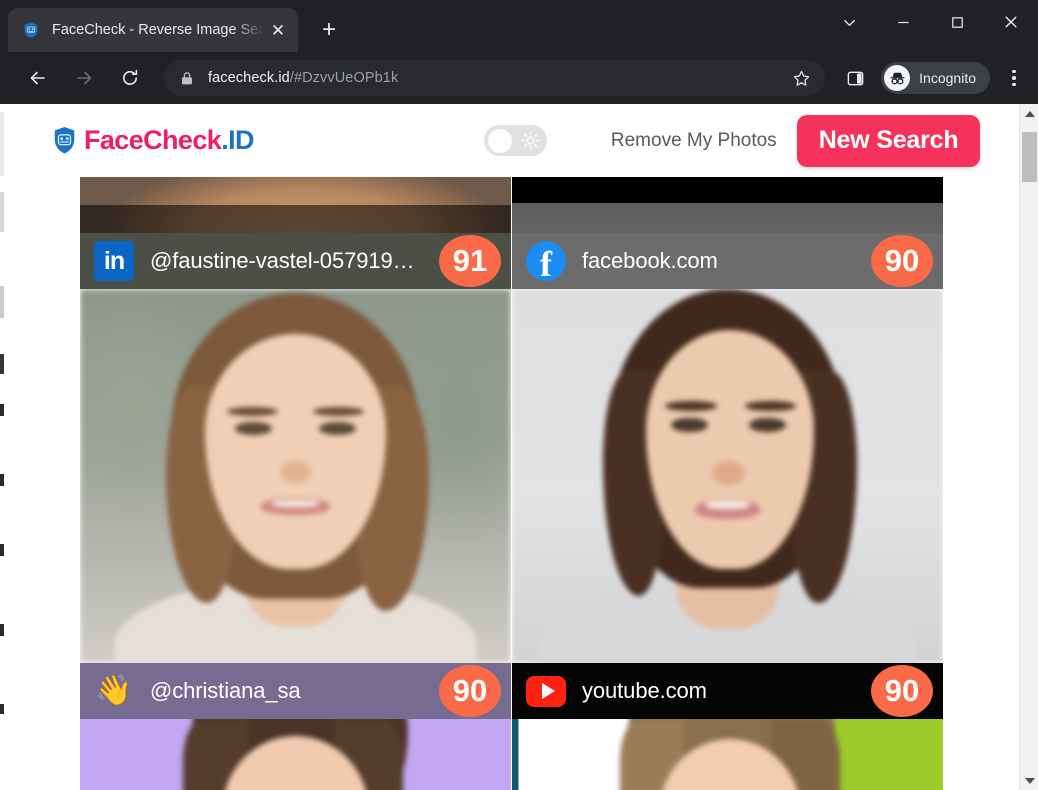  I want to click on url-path: /#DzvvUeOPb1k, so click(344, 78).